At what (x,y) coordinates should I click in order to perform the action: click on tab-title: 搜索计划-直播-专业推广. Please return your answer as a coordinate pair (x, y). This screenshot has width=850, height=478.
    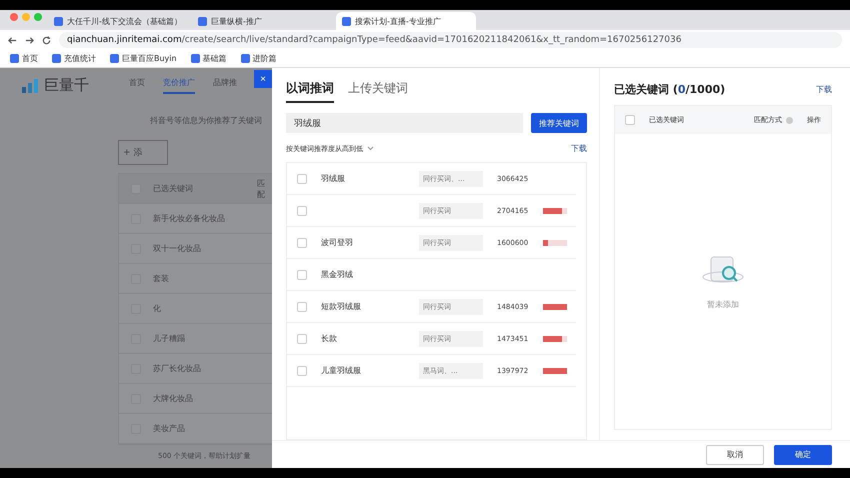
    Looking at the image, I should click on (398, 21).